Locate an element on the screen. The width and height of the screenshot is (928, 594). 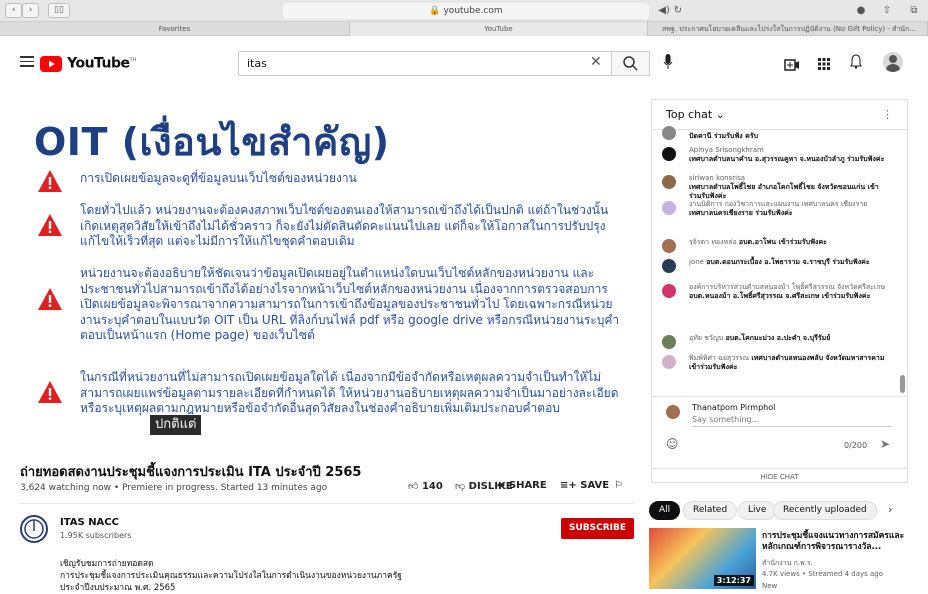
divider is located at coordinates (327, 503).